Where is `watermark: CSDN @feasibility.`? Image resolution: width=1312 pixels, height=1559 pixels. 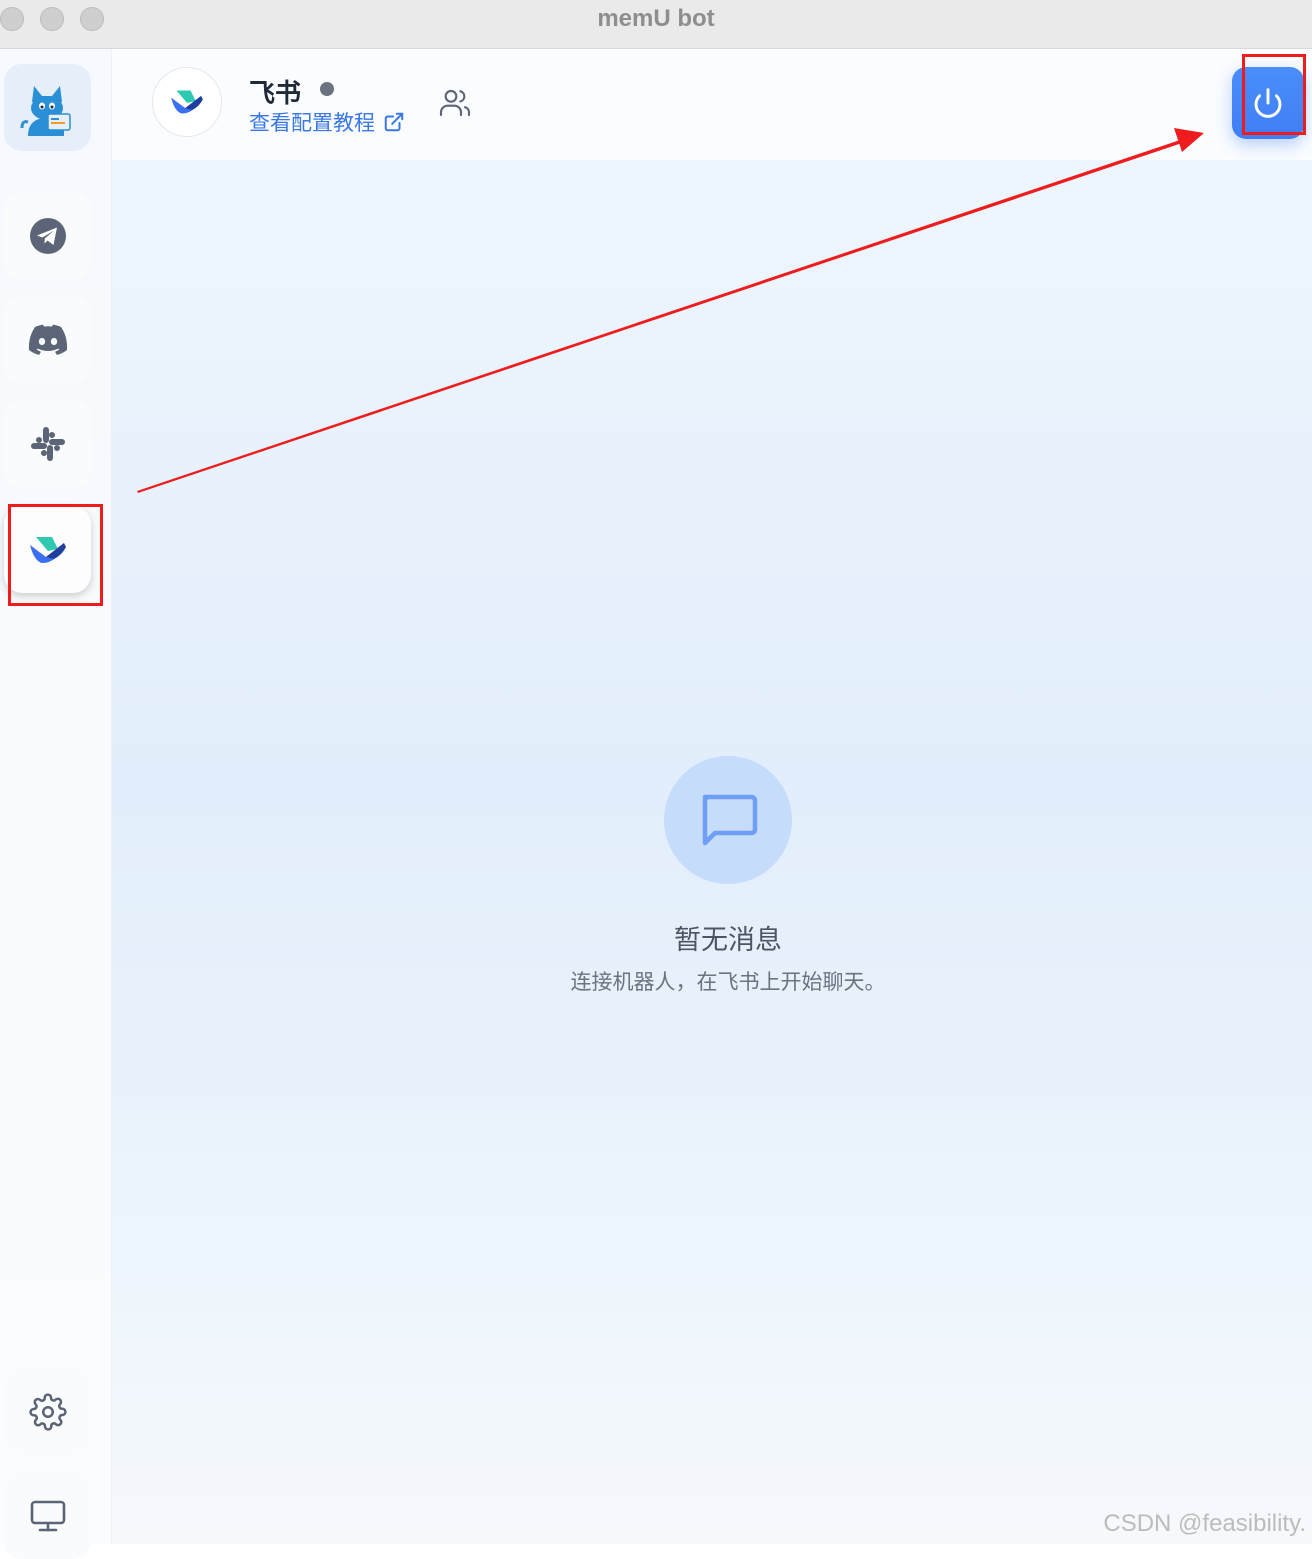
watermark: CSDN @feasibility. is located at coordinates (1204, 1523).